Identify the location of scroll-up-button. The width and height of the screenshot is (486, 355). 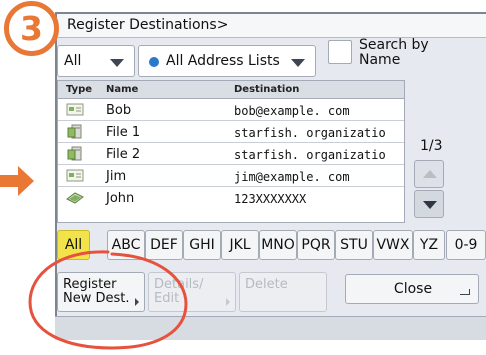
(429, 174).